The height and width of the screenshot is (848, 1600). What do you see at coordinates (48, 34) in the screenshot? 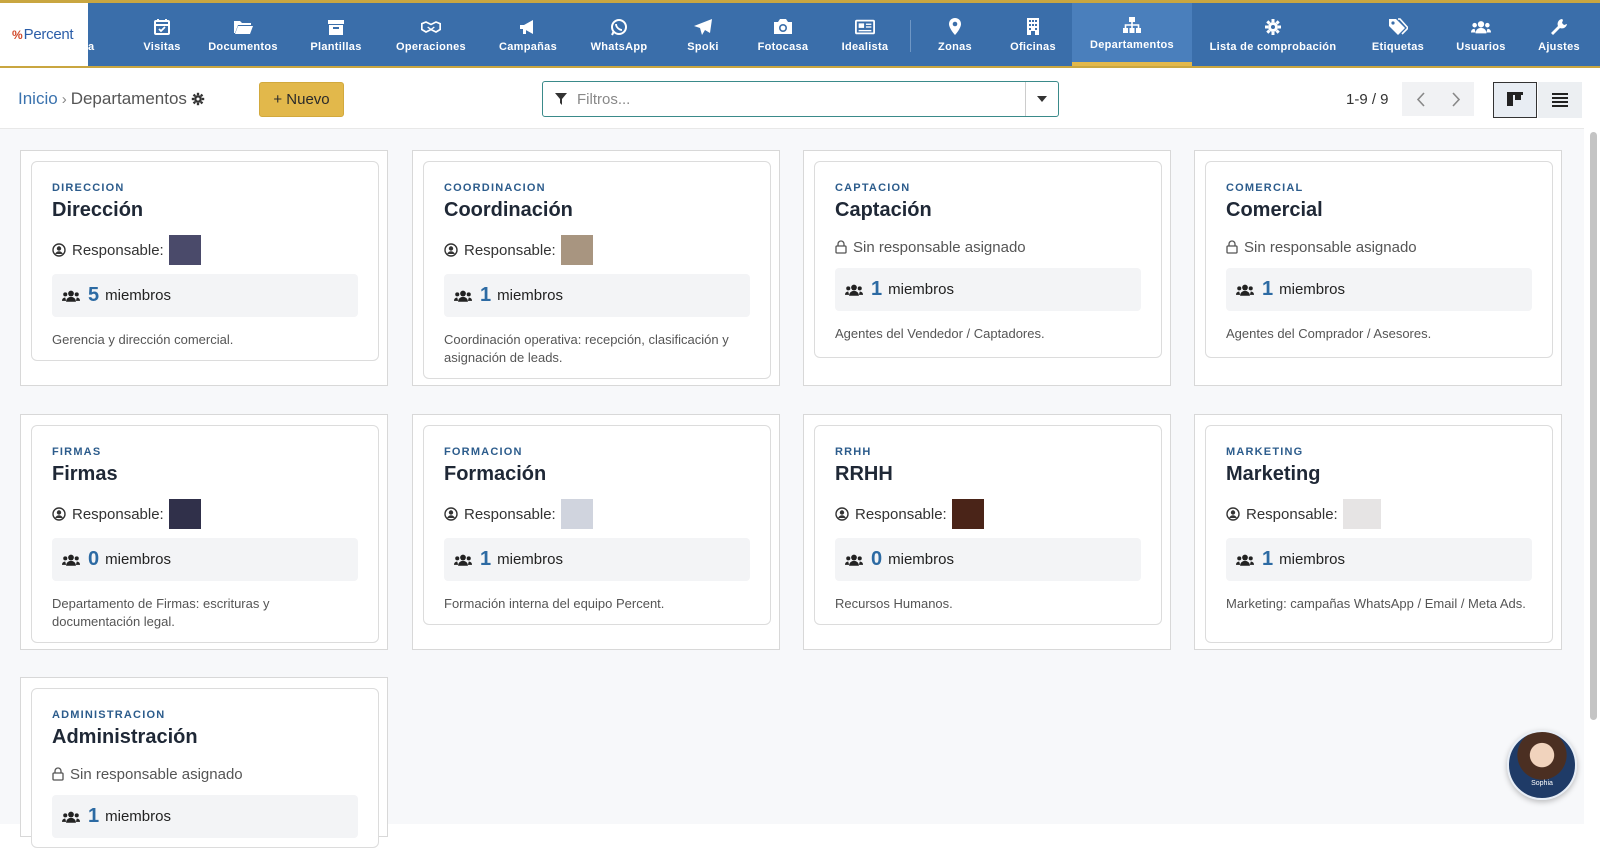
I see `brand-name: Percent` at bounding box center [48, 34].